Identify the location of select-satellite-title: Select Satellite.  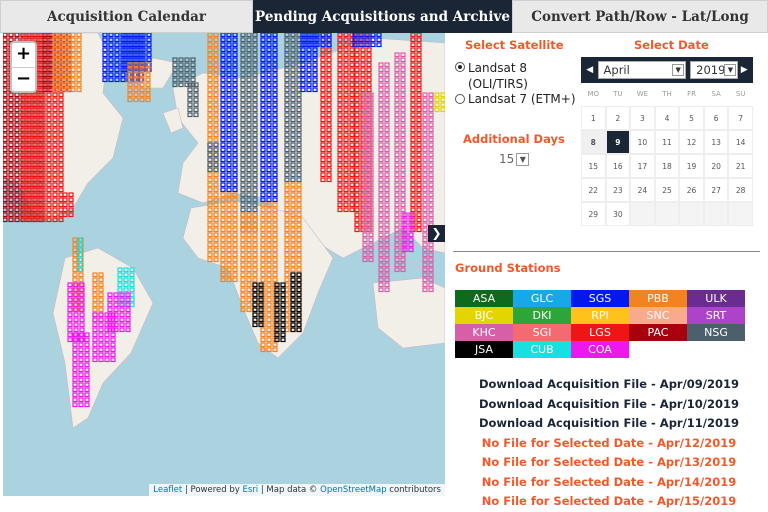
(514, 45).